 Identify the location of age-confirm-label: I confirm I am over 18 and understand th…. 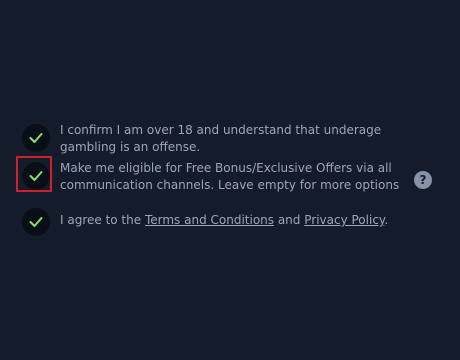
(221, 138).